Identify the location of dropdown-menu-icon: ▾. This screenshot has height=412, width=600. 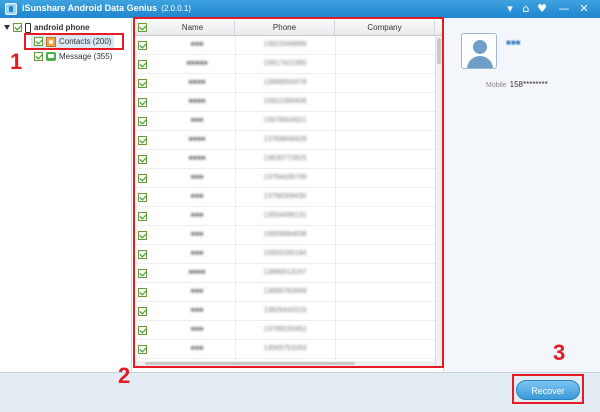
(510, 9).